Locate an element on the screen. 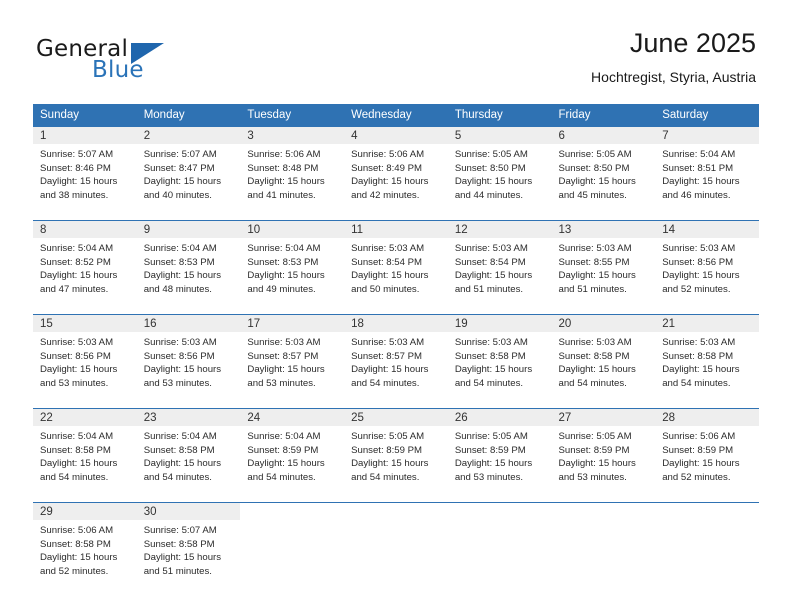  day-sunset-text: Sunset: 8:47 PM is located at coordinates (179, 168).